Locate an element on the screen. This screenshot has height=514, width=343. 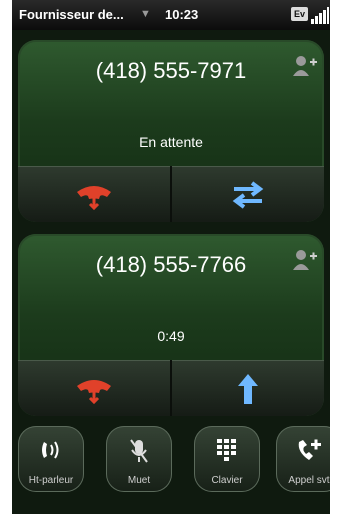
mute-button: Muet is located at coordinates (139, 459).